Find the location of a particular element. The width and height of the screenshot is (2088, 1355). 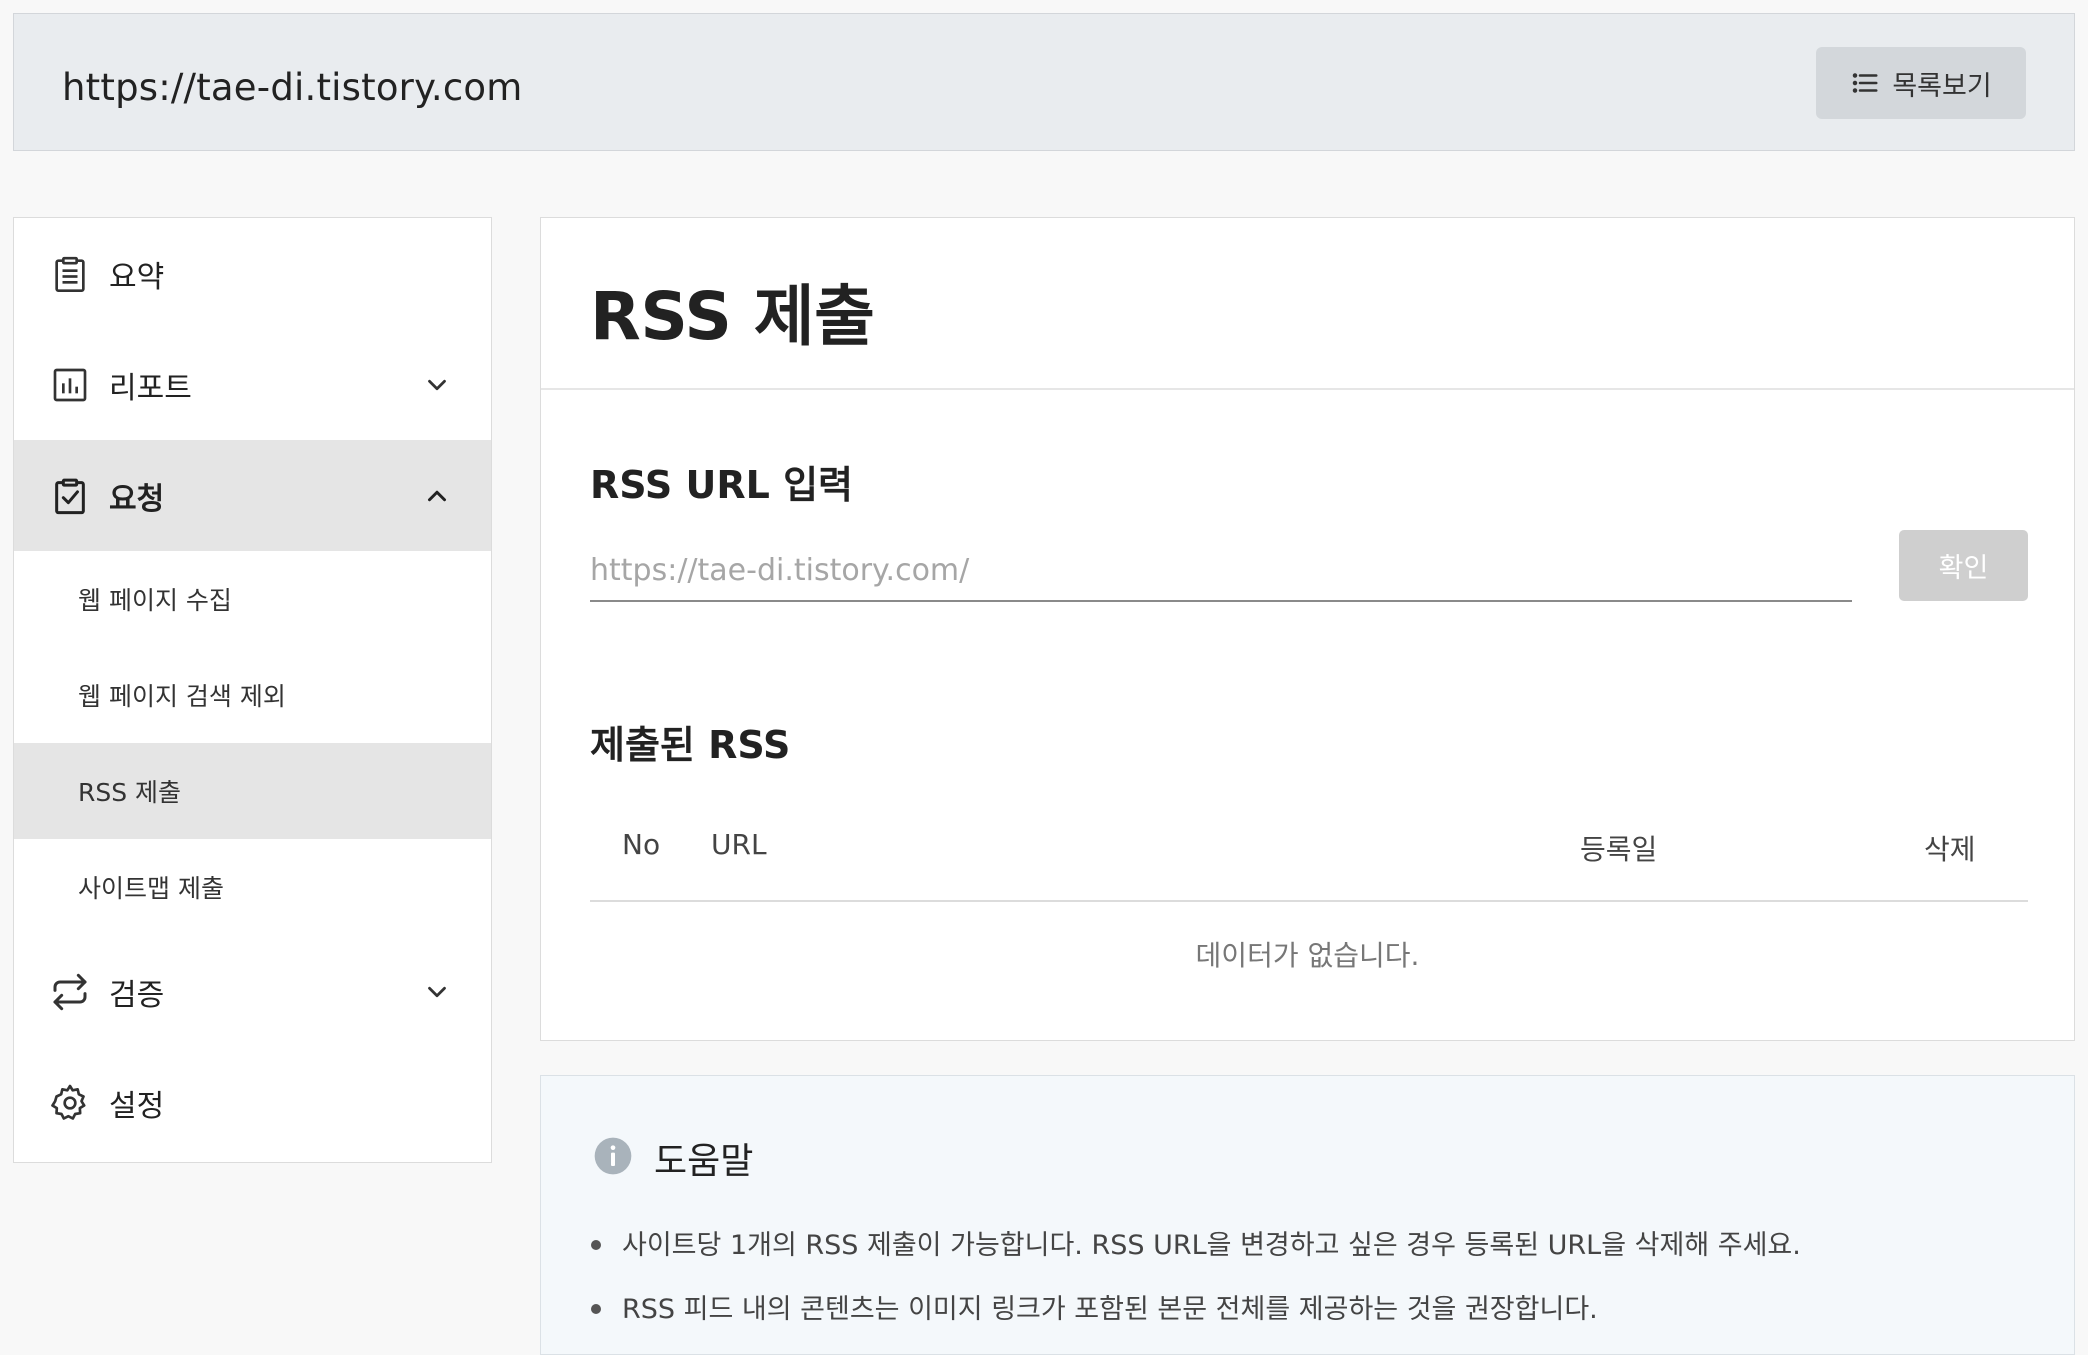

gear-icon is located at coordinates (68, 1102).